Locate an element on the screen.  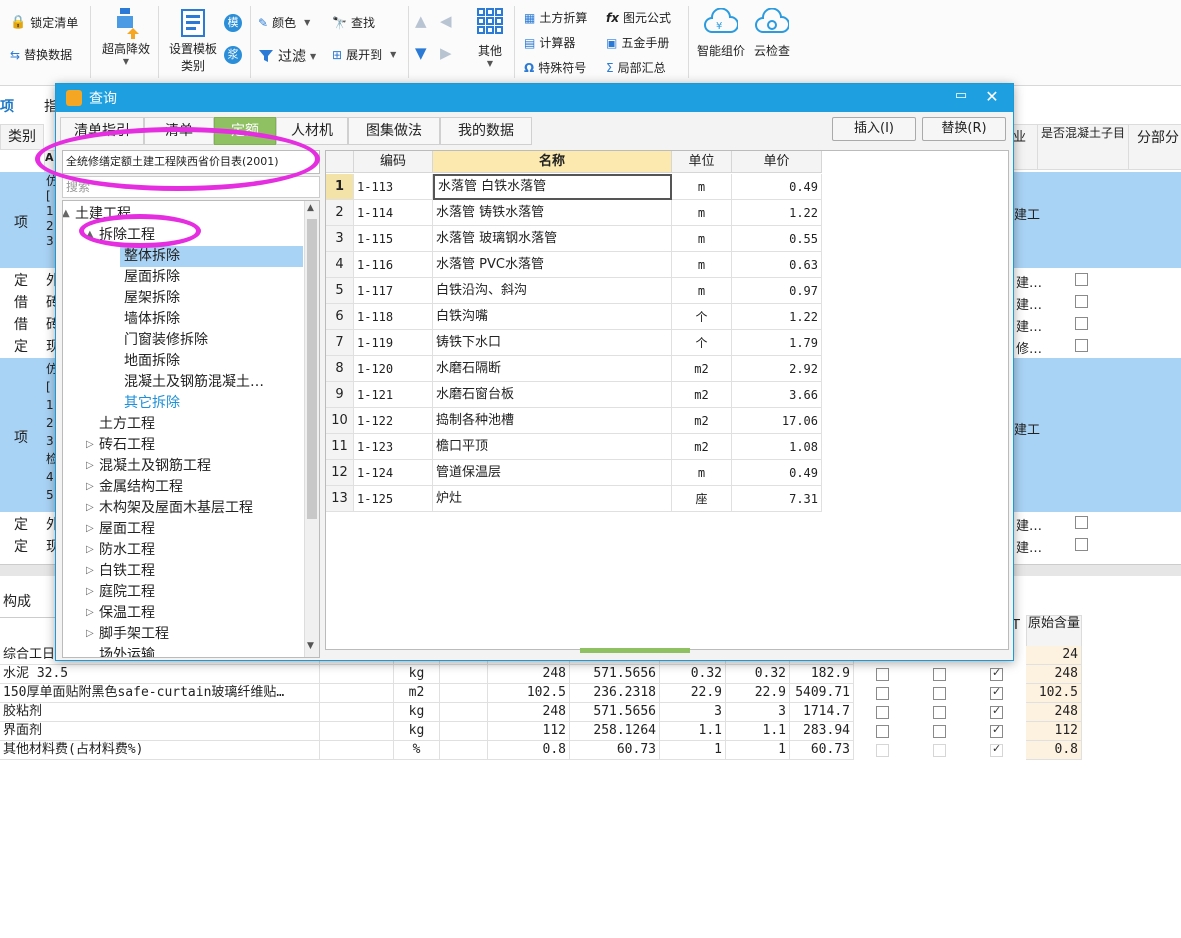
find-button: 🔭 查找 is located at coordinates (353, 22).